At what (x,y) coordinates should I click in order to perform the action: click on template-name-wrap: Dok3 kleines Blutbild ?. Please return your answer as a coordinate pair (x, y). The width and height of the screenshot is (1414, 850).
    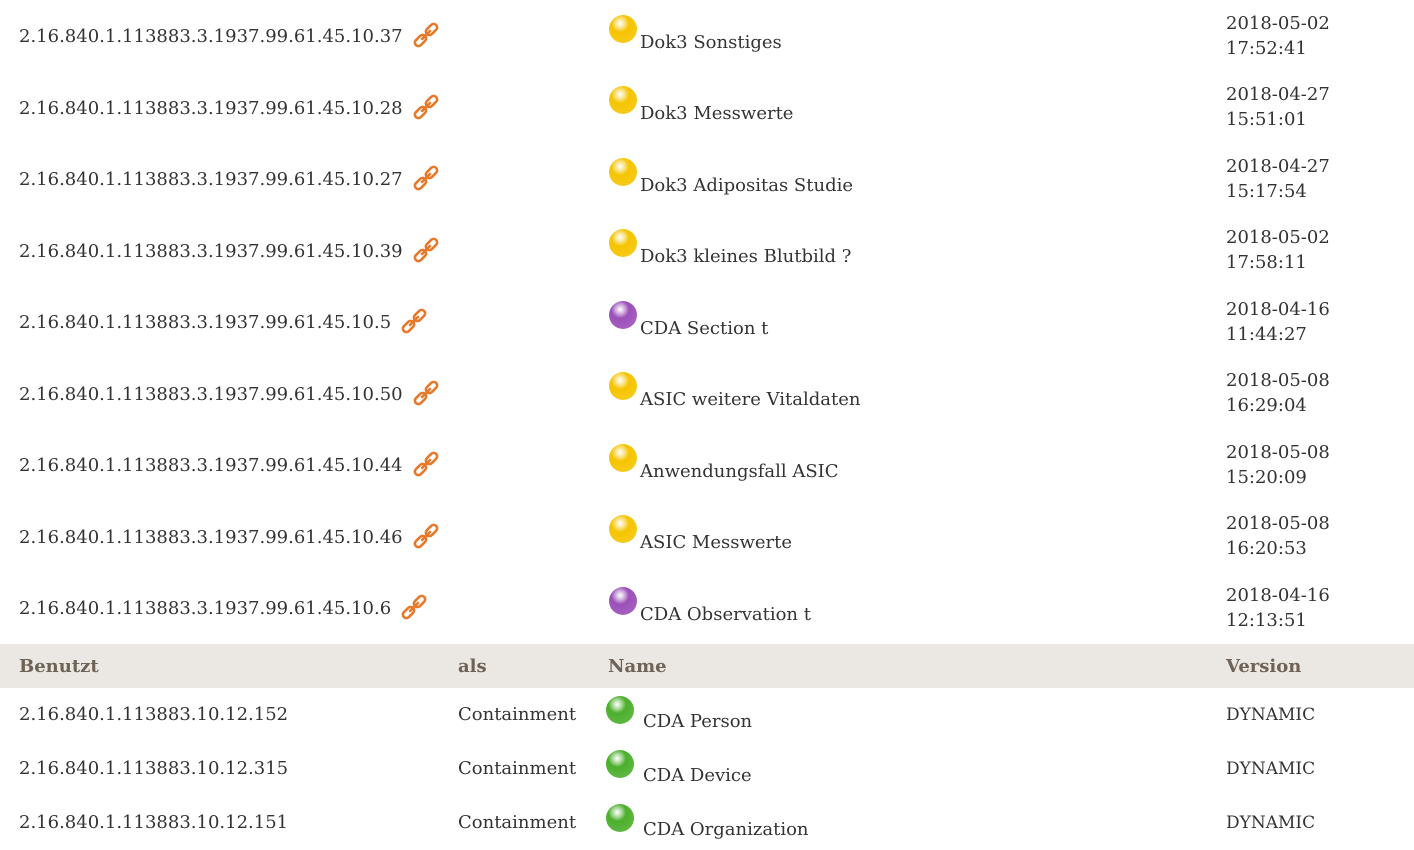
    Looking at the image, I should click on (915, 250).